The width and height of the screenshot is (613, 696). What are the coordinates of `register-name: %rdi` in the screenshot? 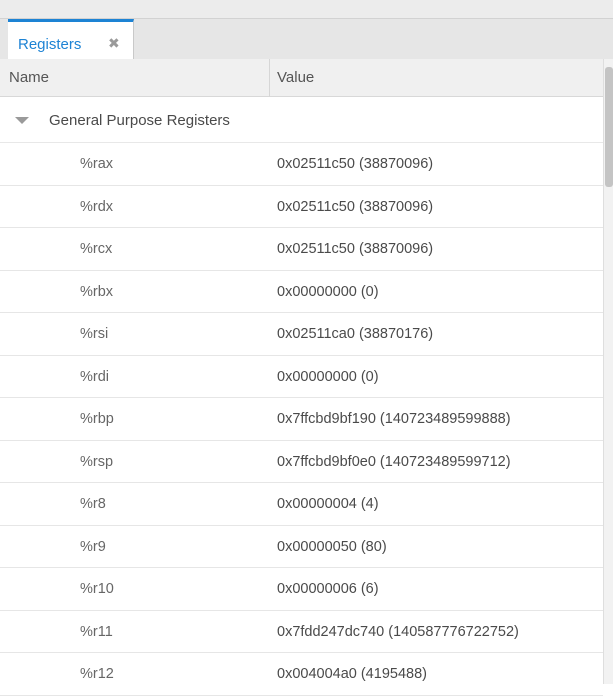 It's located at (95, 376).